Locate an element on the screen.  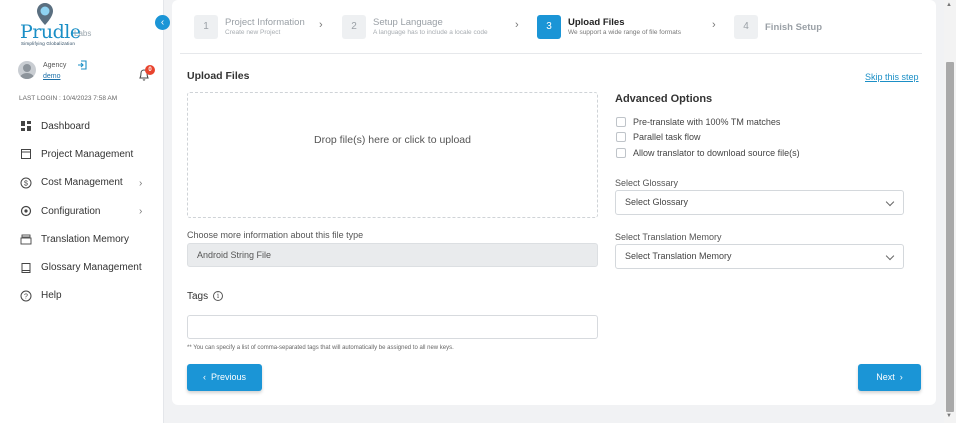
sidebar-item-dashboard: Dashboard is located at coordinates (82, 126).